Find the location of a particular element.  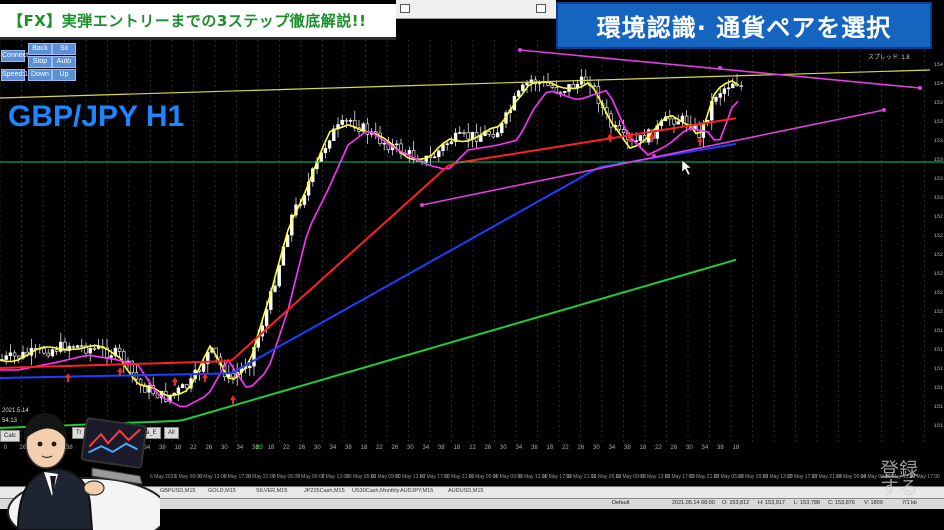

symbol-tab: AUDJPY,M15 is located at coordinates (416, 491).